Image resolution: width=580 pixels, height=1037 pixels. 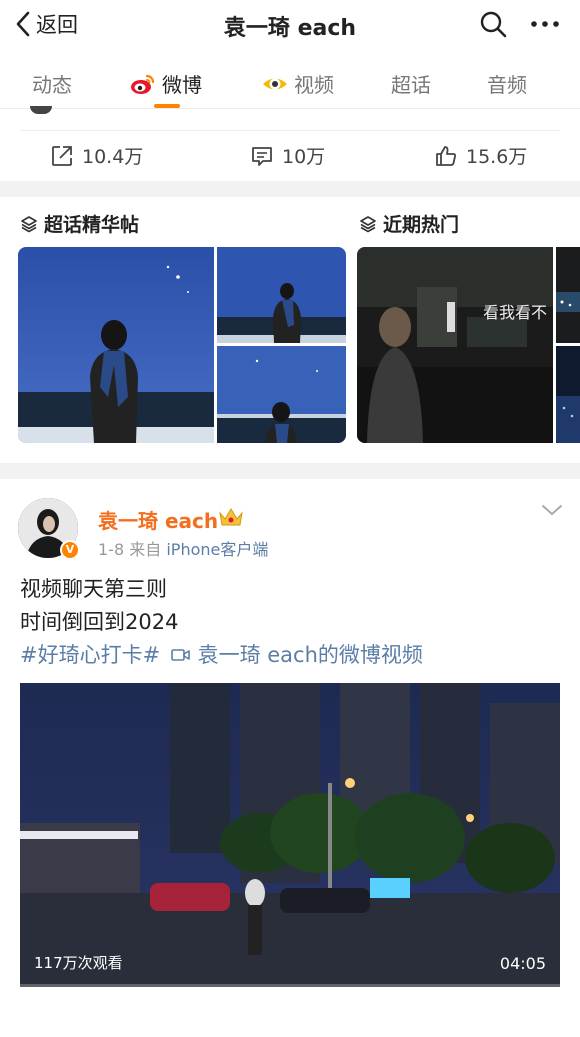 I want to click on section-title: 近期热门, so click(x=421, y=225).